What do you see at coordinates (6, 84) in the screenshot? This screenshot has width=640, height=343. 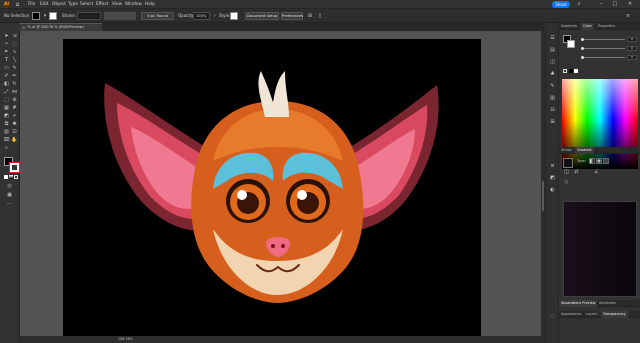 I see `eraser-tool-icon: ◧` at bounding box center [6, 84].